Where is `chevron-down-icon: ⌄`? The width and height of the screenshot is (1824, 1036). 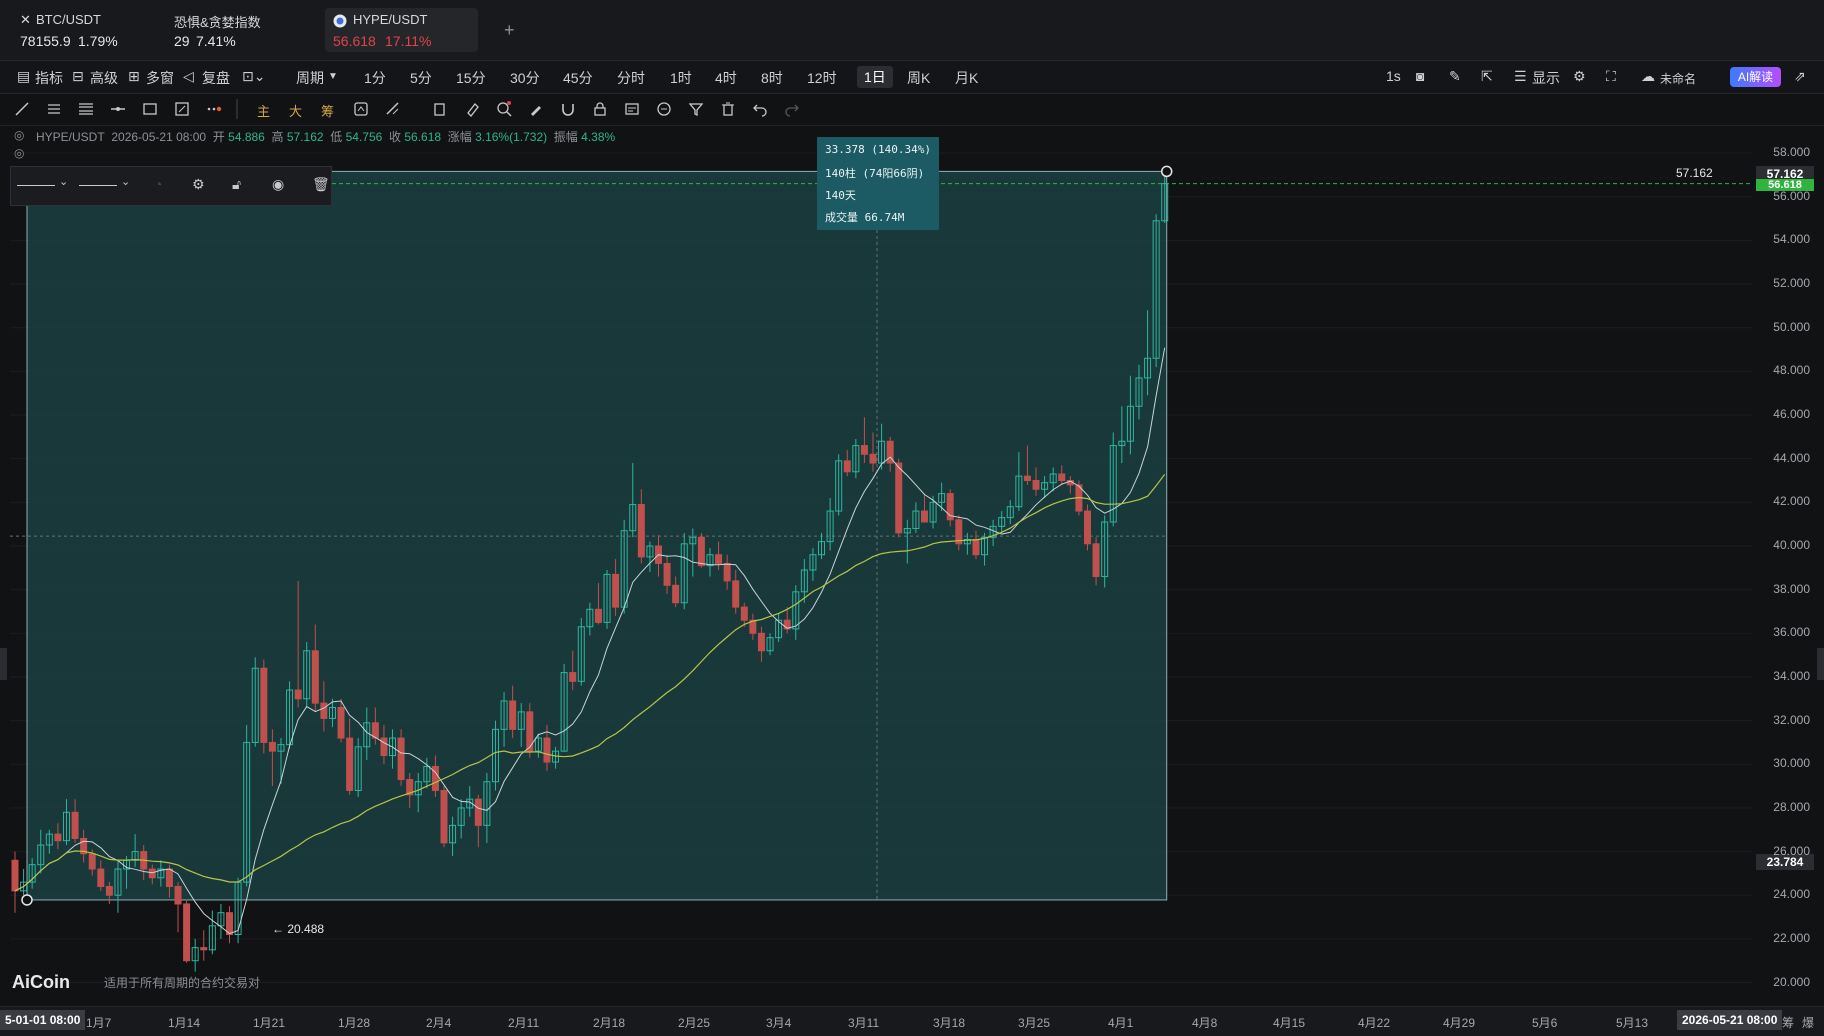
chevron-down-icon: ⌄ is located at coordinates (126, 182).